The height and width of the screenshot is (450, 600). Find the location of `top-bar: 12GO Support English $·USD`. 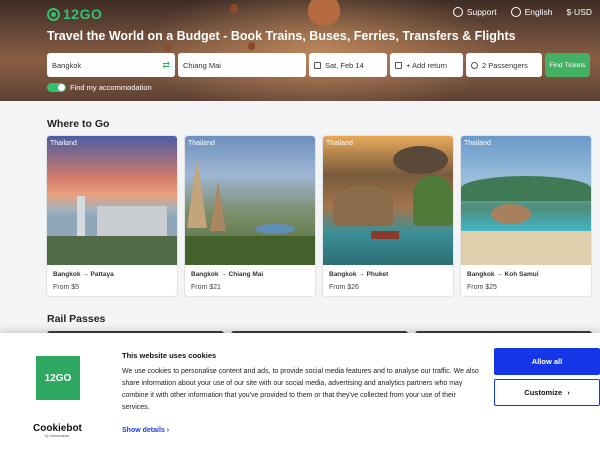

top-bar: 12GO Support English $·USD is located at coordinates (300, 13).